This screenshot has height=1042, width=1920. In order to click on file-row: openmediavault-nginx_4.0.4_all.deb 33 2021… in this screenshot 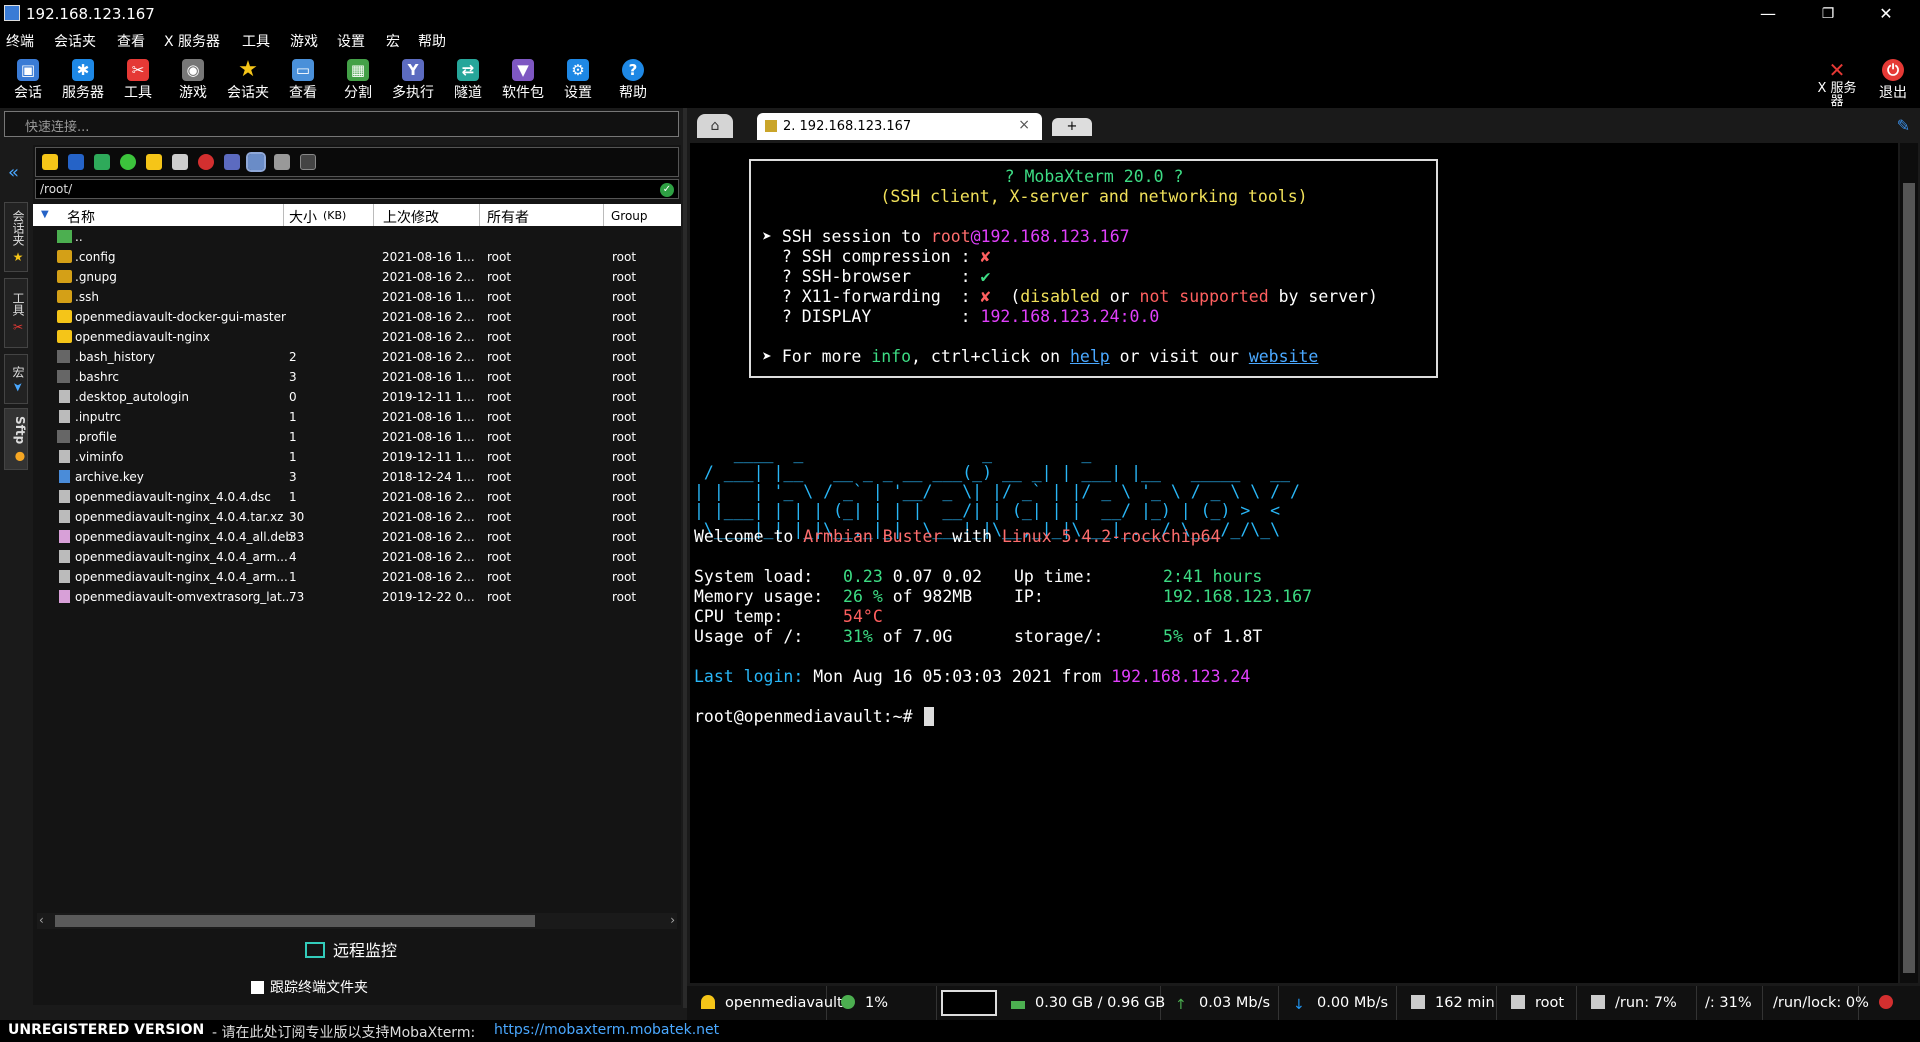, I will do `click(357, 537)`.